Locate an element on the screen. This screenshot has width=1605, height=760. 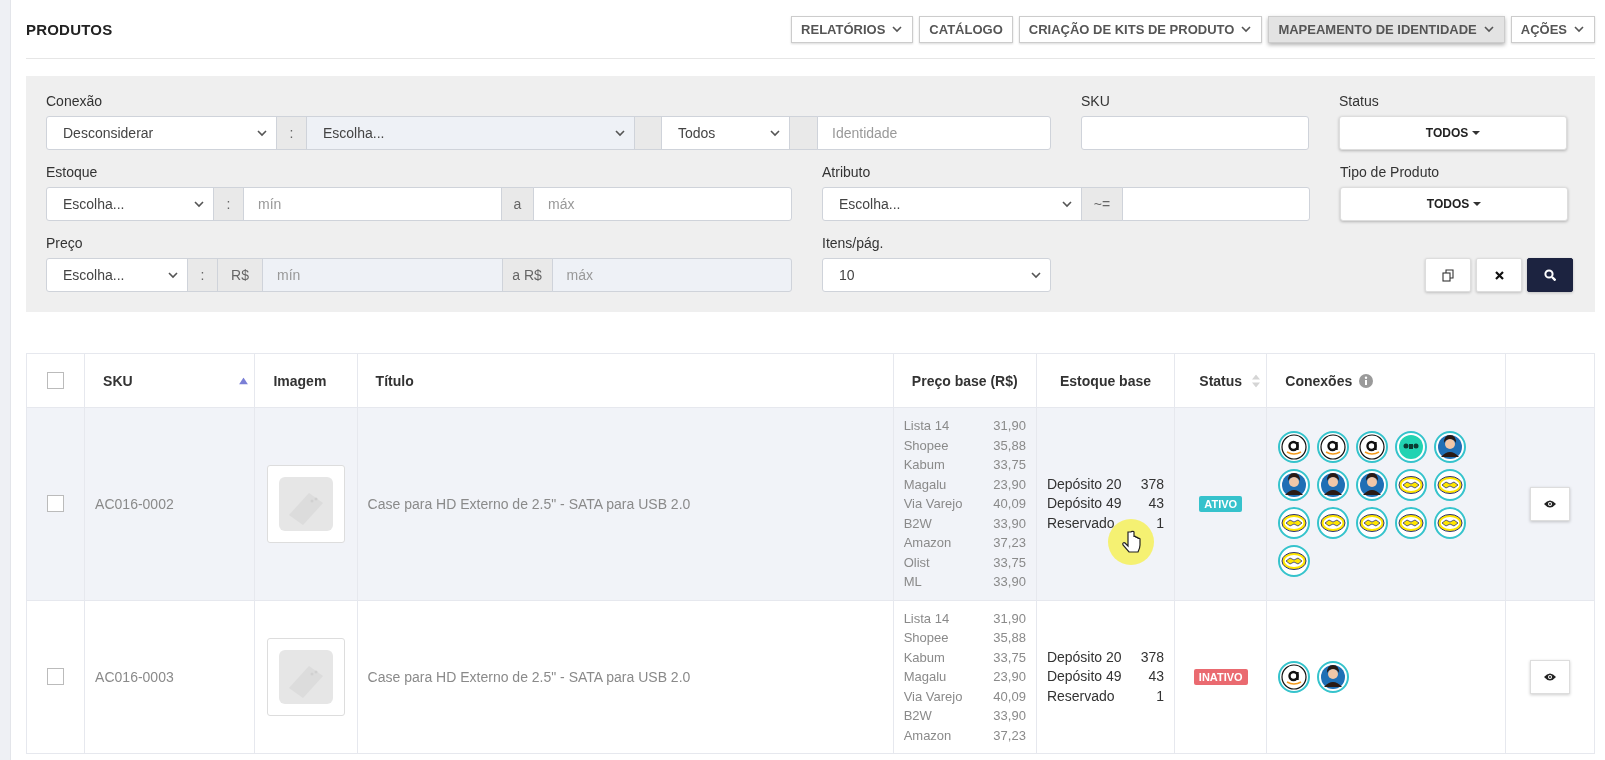
toolbar-button: AÇÕES is located at coordinates (1552, 29).